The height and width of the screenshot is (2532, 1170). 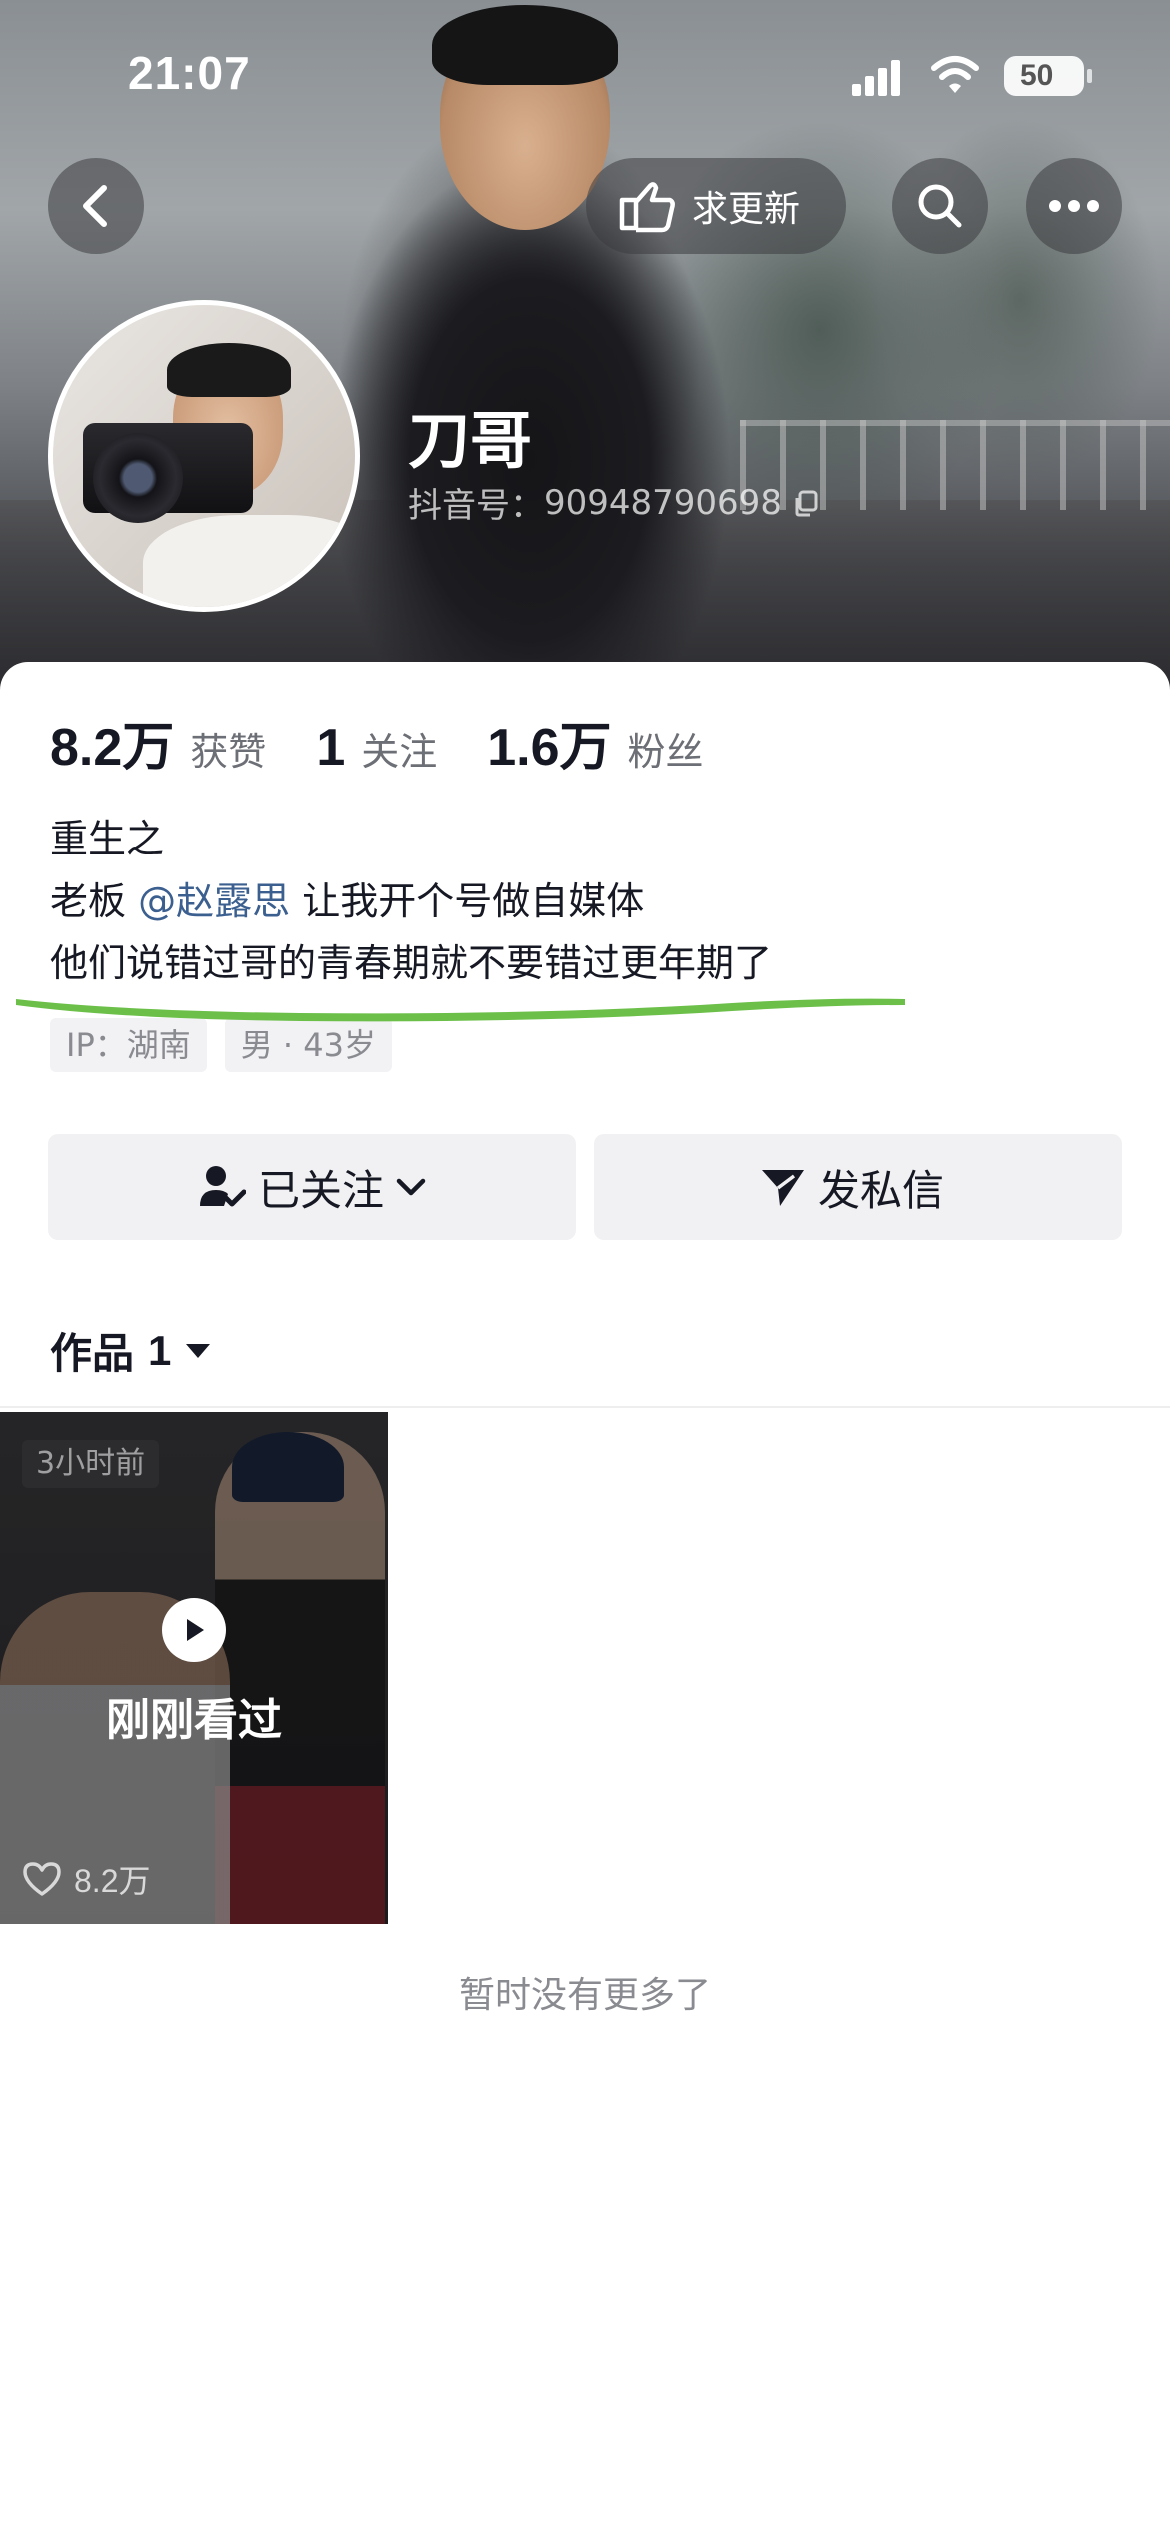 What do you see at coordinates (92, 1353) in the screenshot?
I see `works-tab-label: 作品` at bounding box center [92, 1353].